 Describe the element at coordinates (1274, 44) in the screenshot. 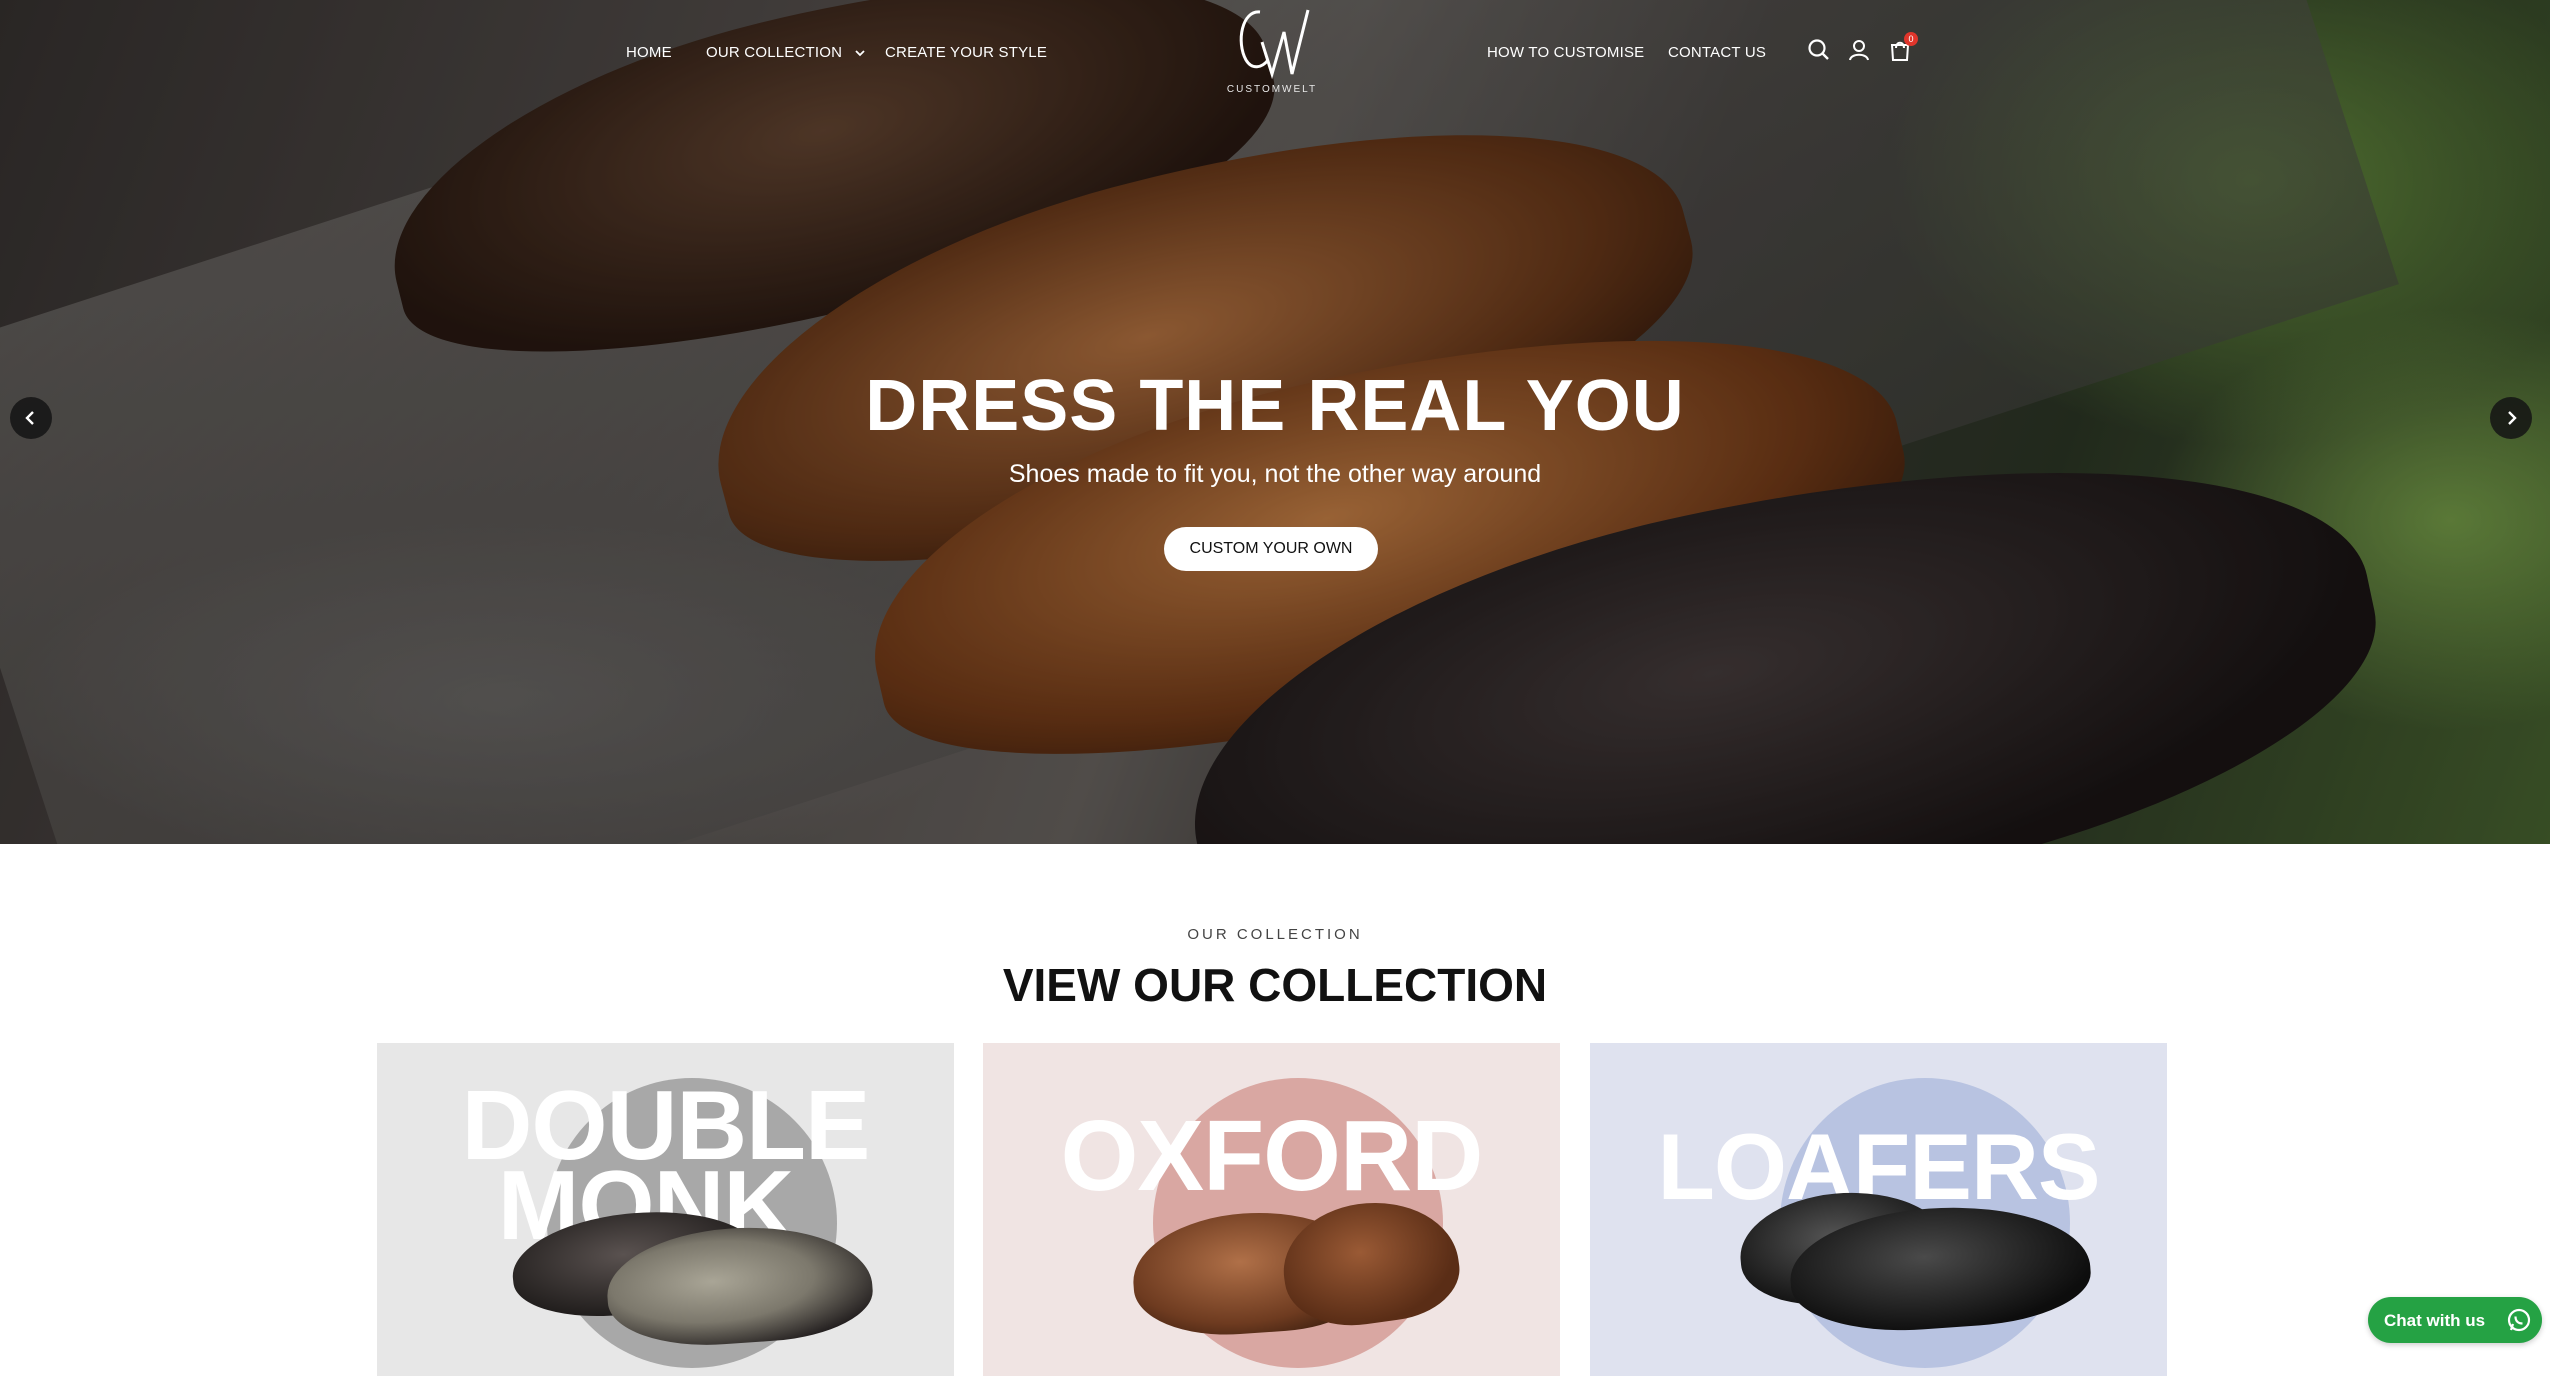

I see `logo-monogram-icon` at that location.